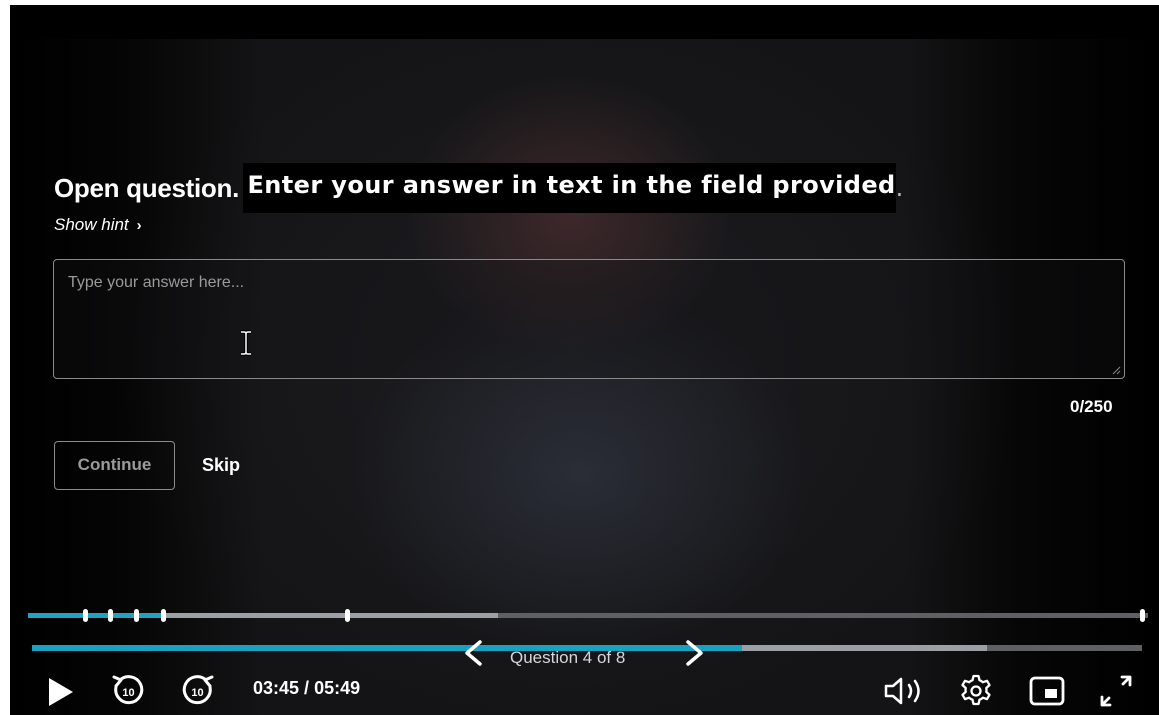 The image size is (1159, 715). What do you see at coordinates (246, 343) in the screenshot?
I see `text-cursor-icon` at bounding box center [246, 343].